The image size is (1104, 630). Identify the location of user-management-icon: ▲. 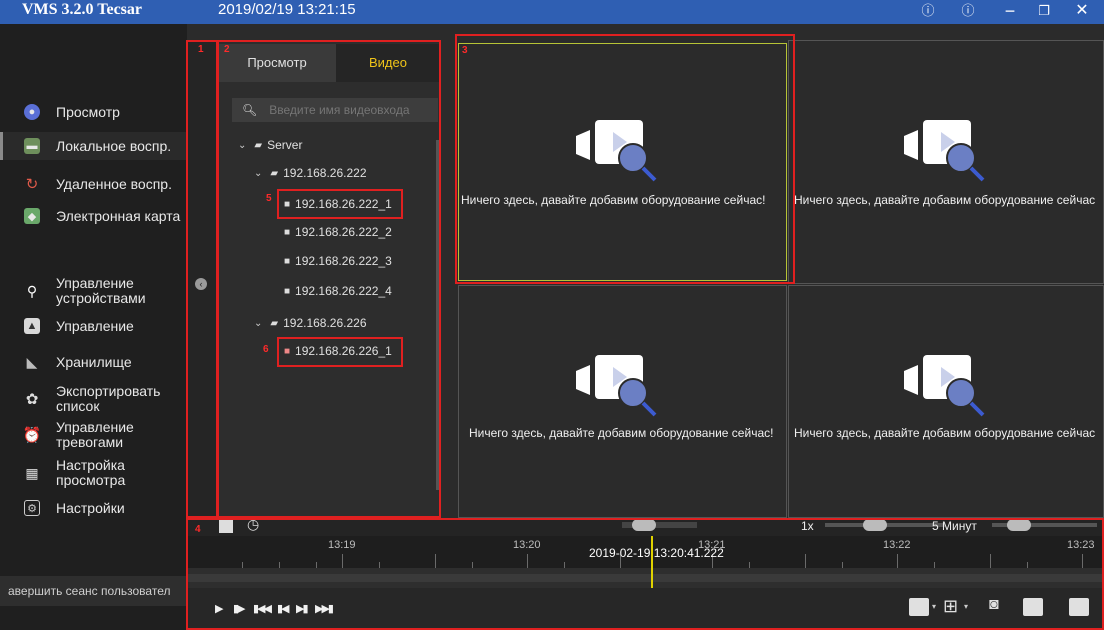
(32, 326).